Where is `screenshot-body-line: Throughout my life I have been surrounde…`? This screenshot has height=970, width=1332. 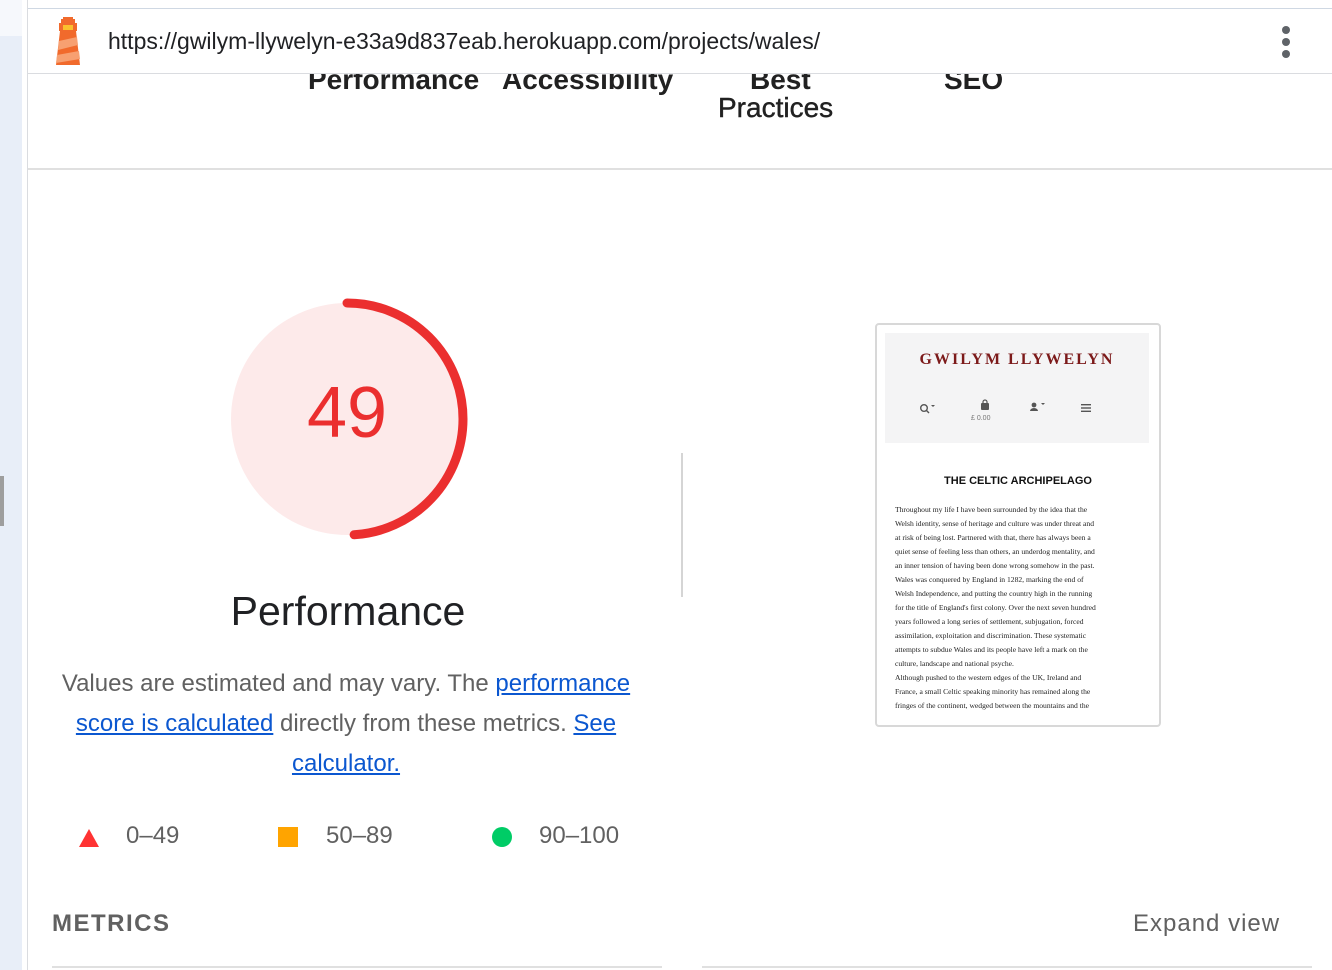
screenshot-body-line: Throughout my life I have been surrounde… is located at coordinates (991, 509).